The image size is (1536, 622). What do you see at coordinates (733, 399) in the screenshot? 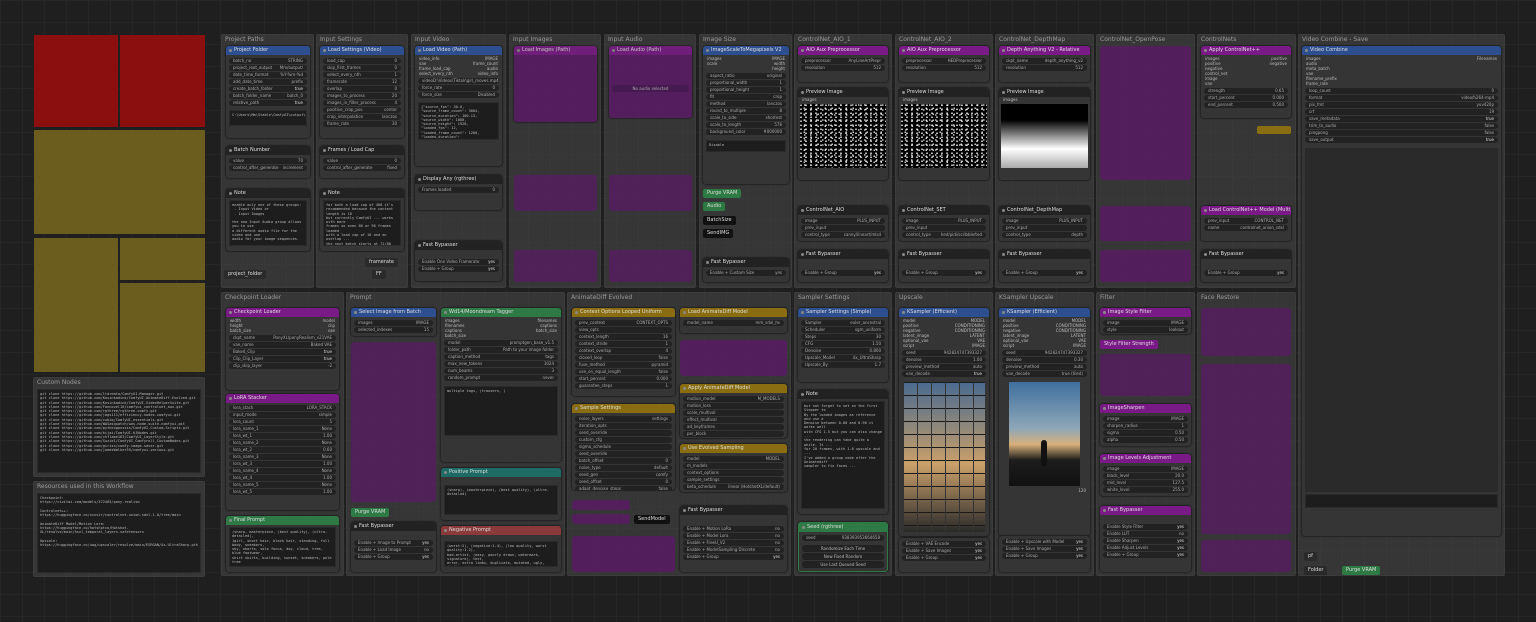
I see `widget-motion-model: motion_model M_MODELS` at bounding box center [733, 399].